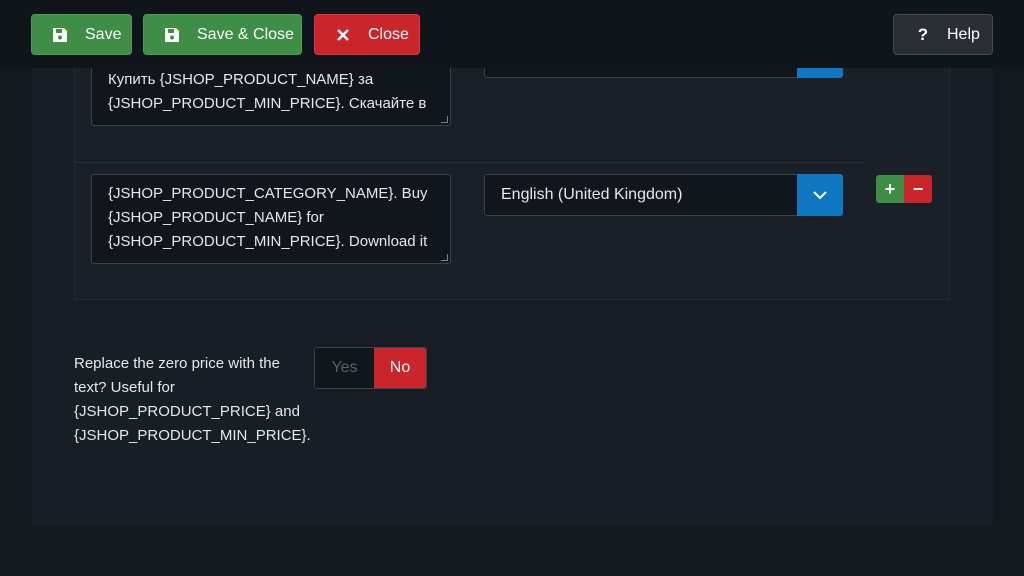 The width and height of the screenshot is (1024, 576). I want to click on help-label: Help, so click(963, 34).